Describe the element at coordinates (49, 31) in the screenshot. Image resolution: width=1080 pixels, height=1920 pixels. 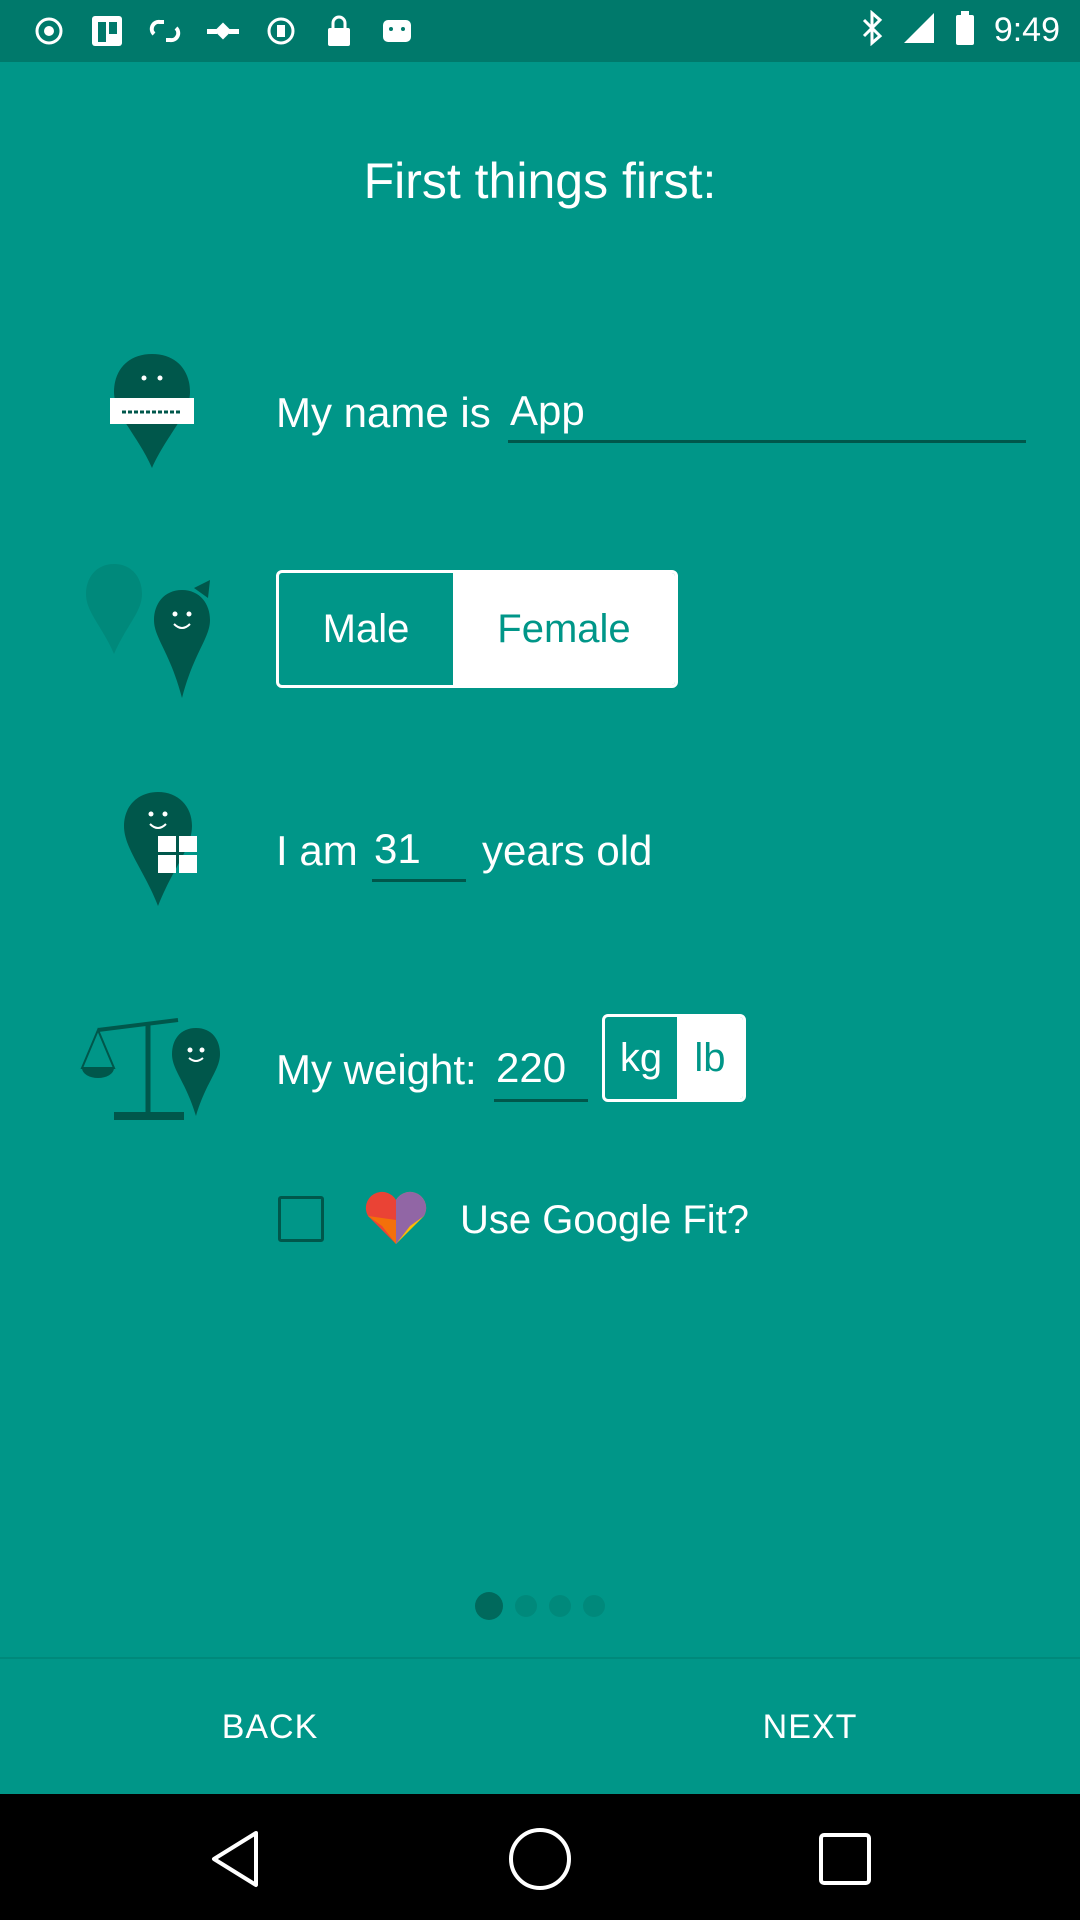
I see `record-icon` at that location.